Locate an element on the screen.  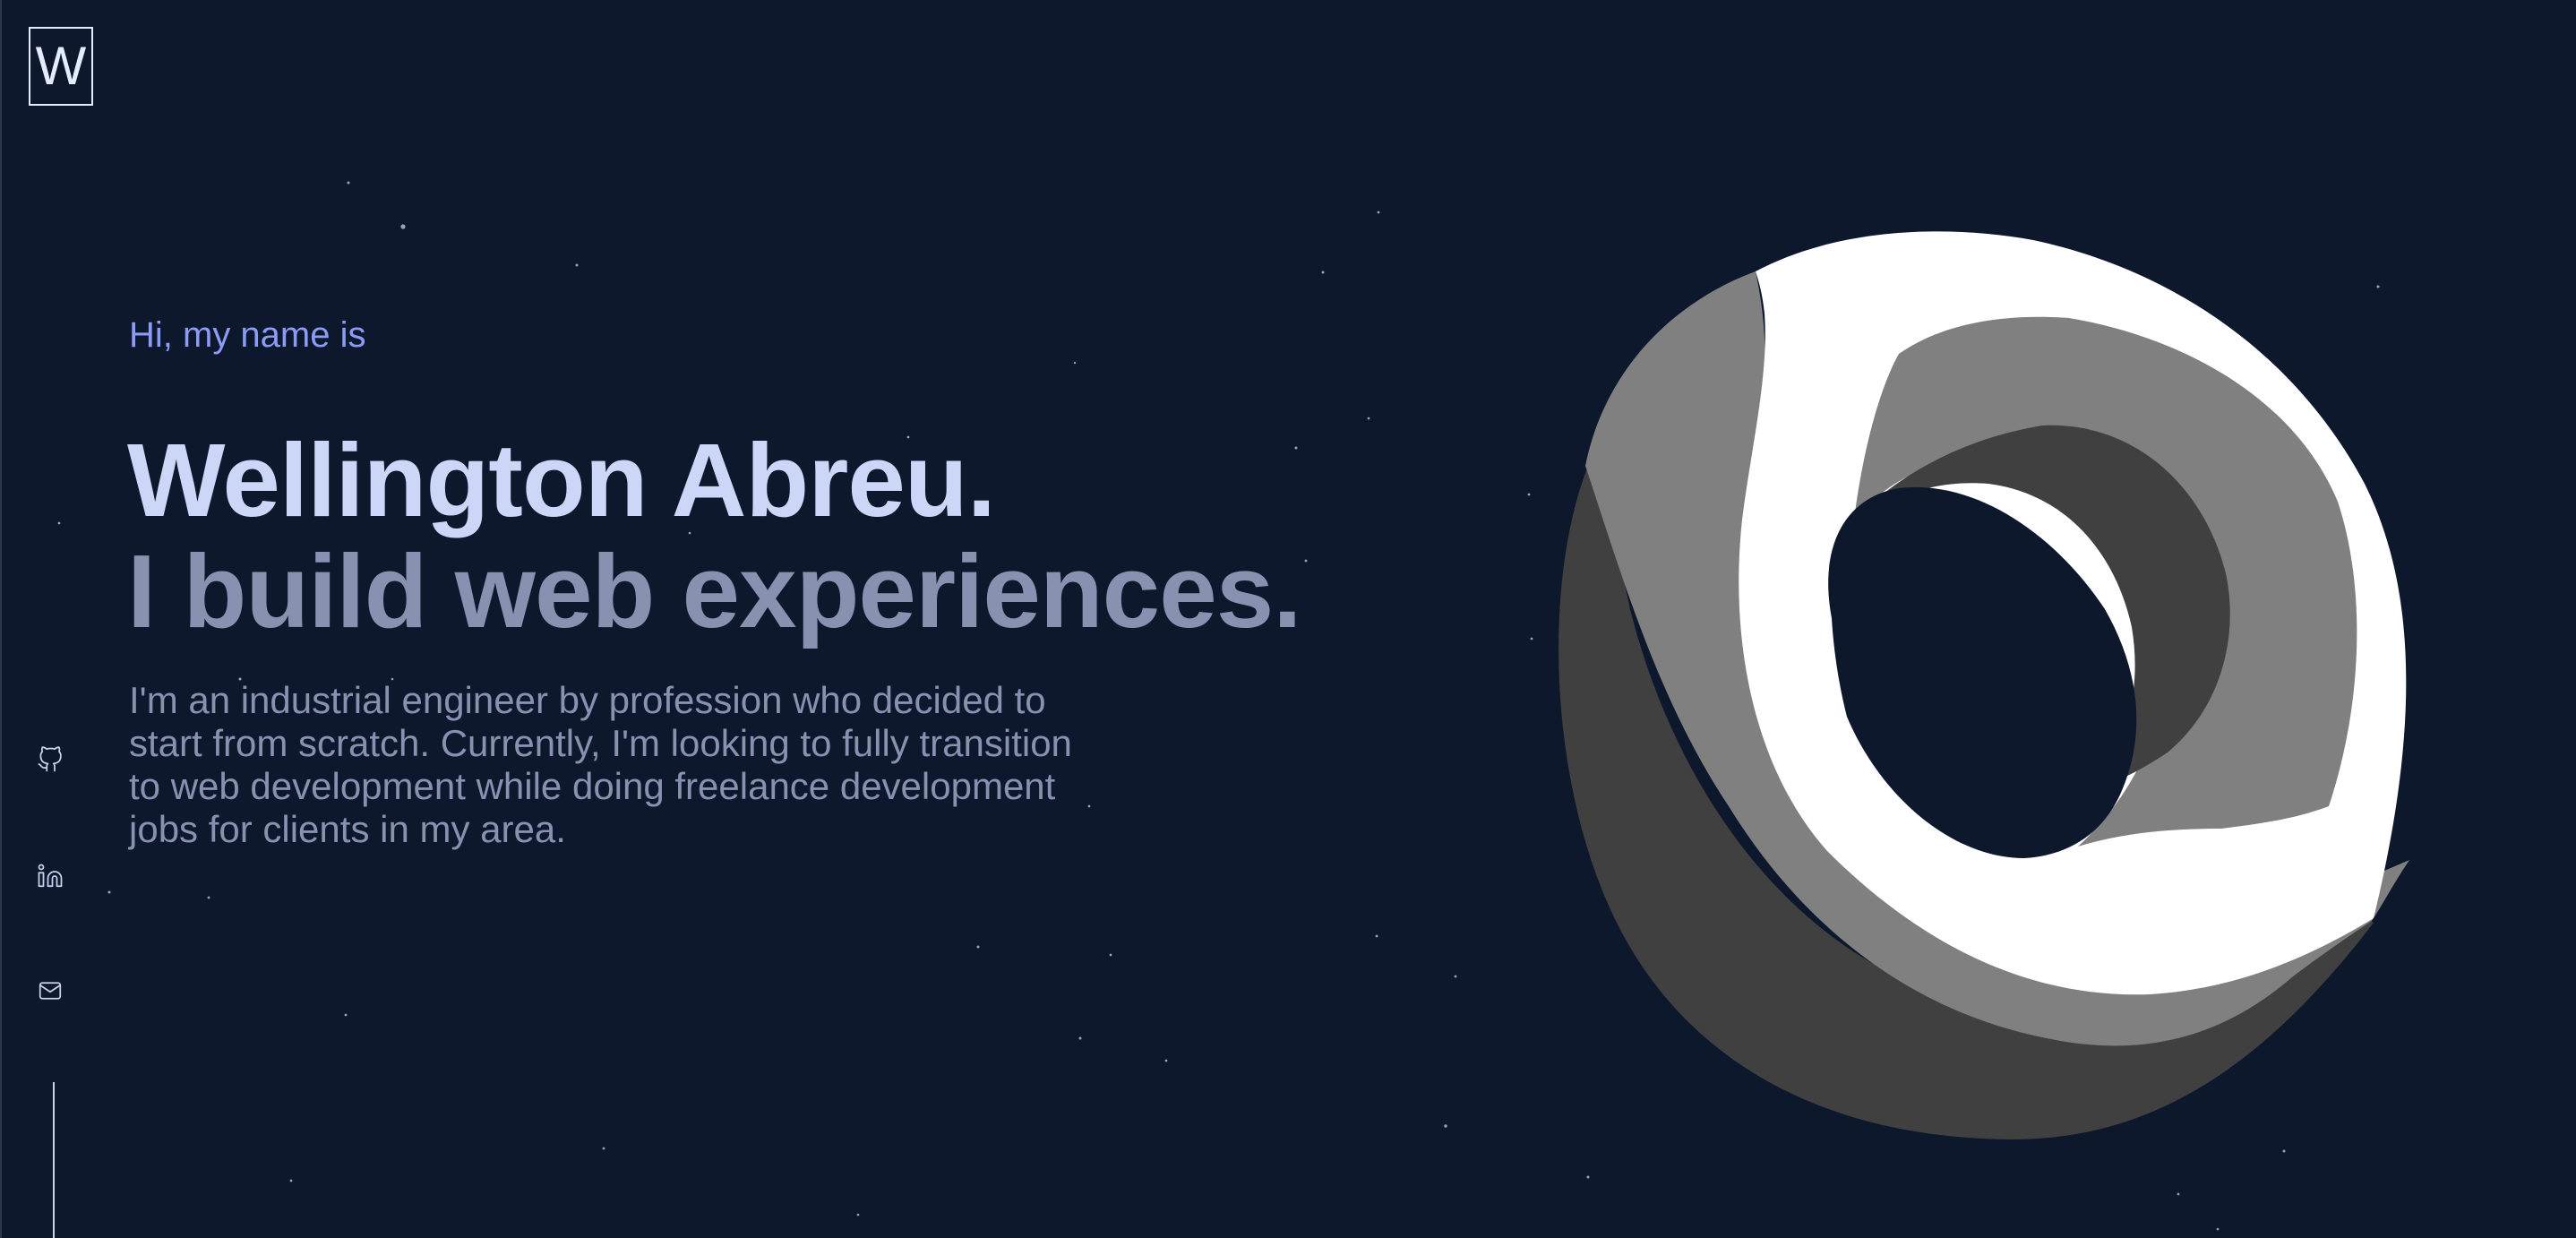
linkedin-icon is located at coordinates (50, 876).